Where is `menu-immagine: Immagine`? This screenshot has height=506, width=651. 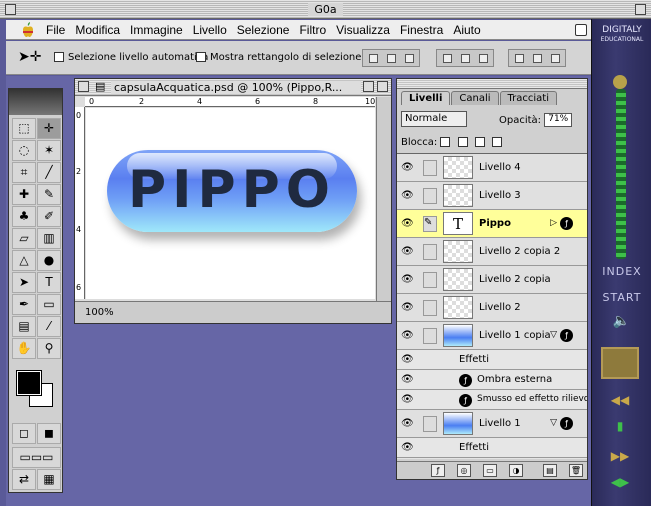 menu-immagine: Immagine is located at coordinates (156, 30).